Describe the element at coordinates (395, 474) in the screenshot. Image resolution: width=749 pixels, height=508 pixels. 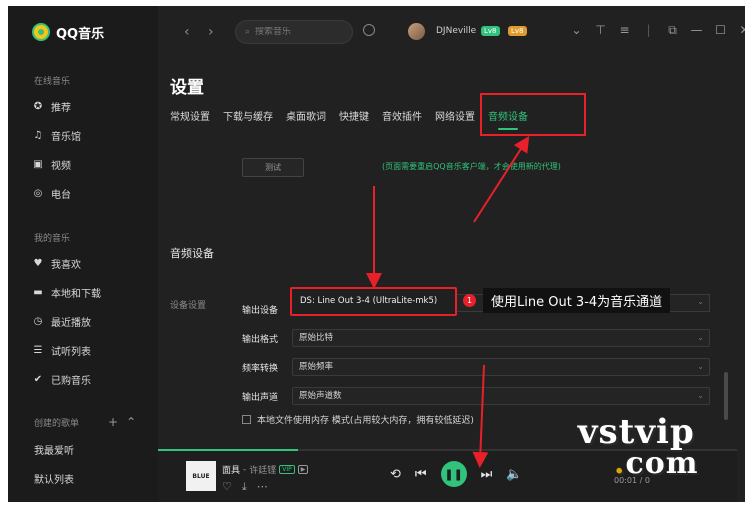
I see `loop-mode-icon: ⟲` at that location.